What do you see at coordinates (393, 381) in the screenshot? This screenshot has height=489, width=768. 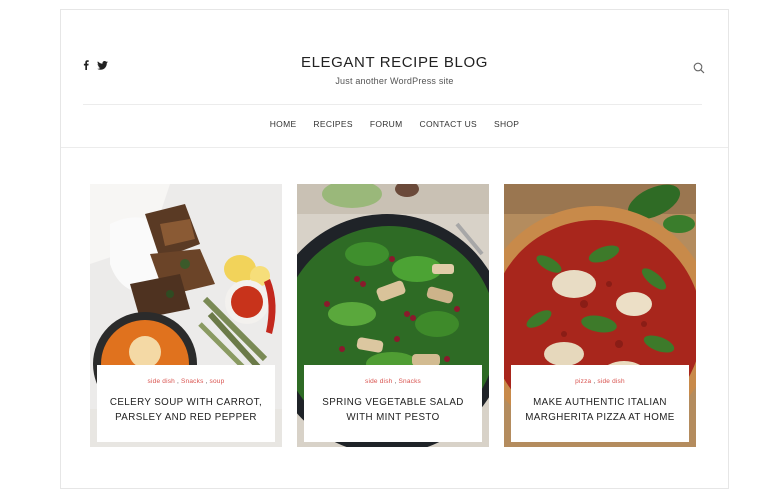 I see `post-categories: side dish, Snacks` at bounding box center [393, 381].